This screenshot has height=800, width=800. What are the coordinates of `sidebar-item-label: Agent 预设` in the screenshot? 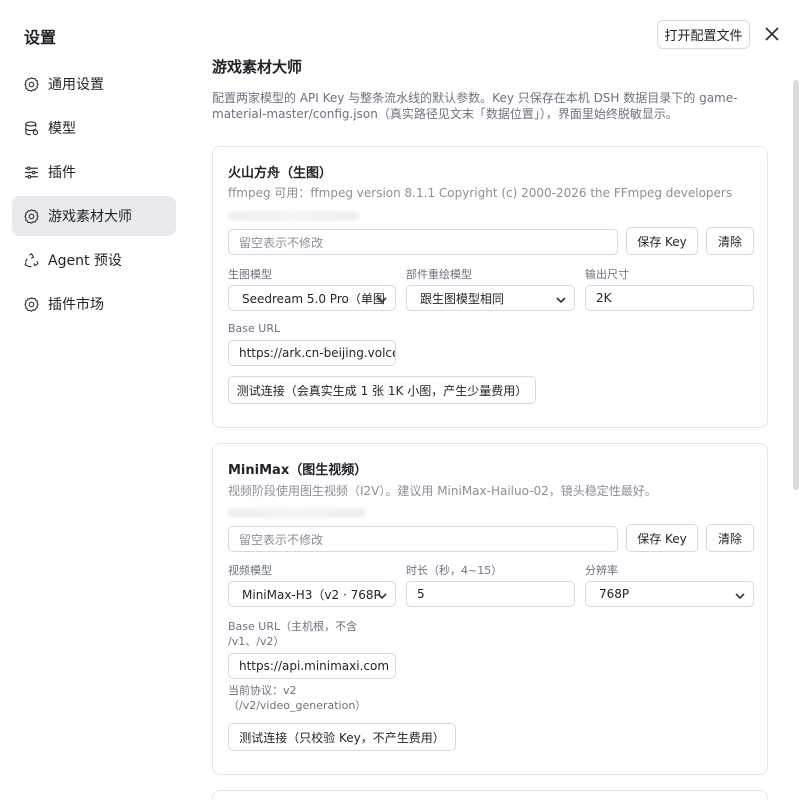 It's located at (85, 261).